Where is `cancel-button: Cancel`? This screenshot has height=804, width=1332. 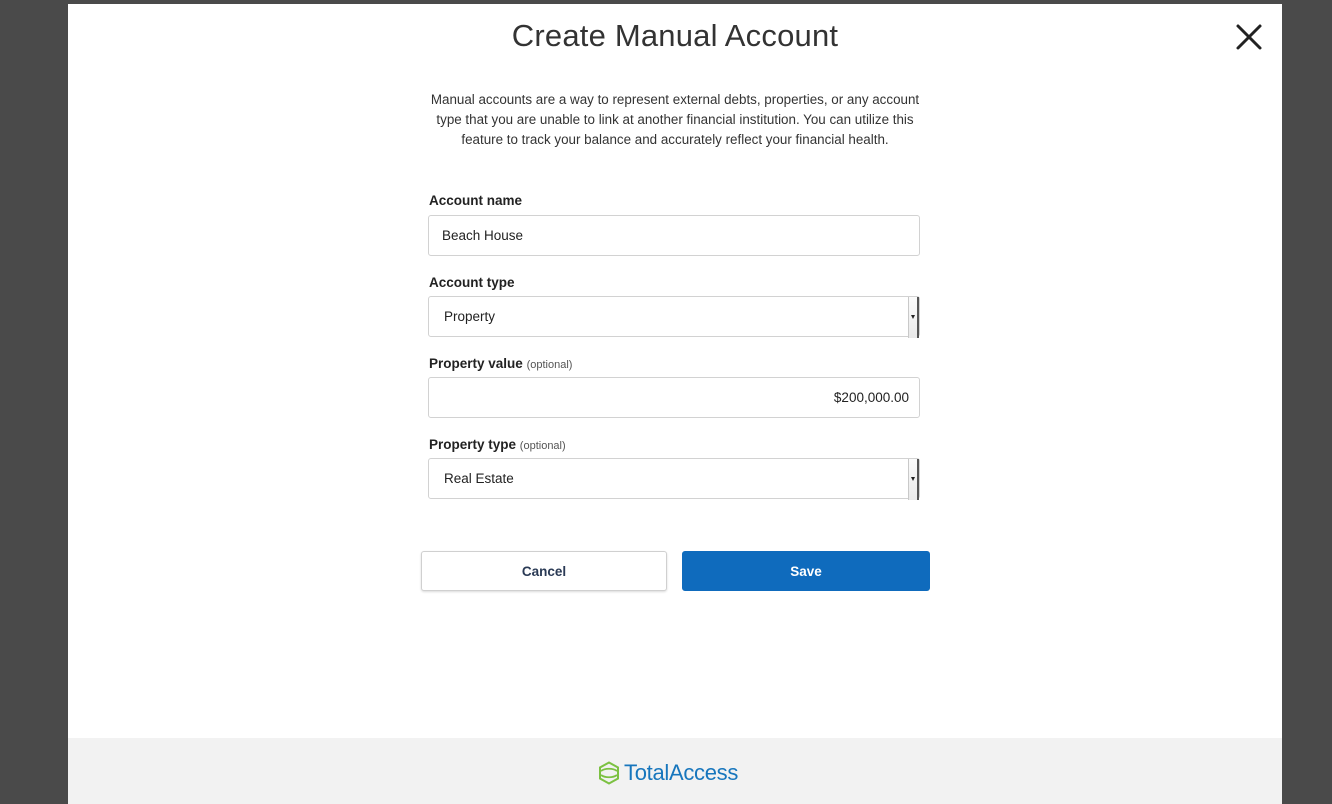
cancel-button: Cancel is located at coordinates (544, 571).